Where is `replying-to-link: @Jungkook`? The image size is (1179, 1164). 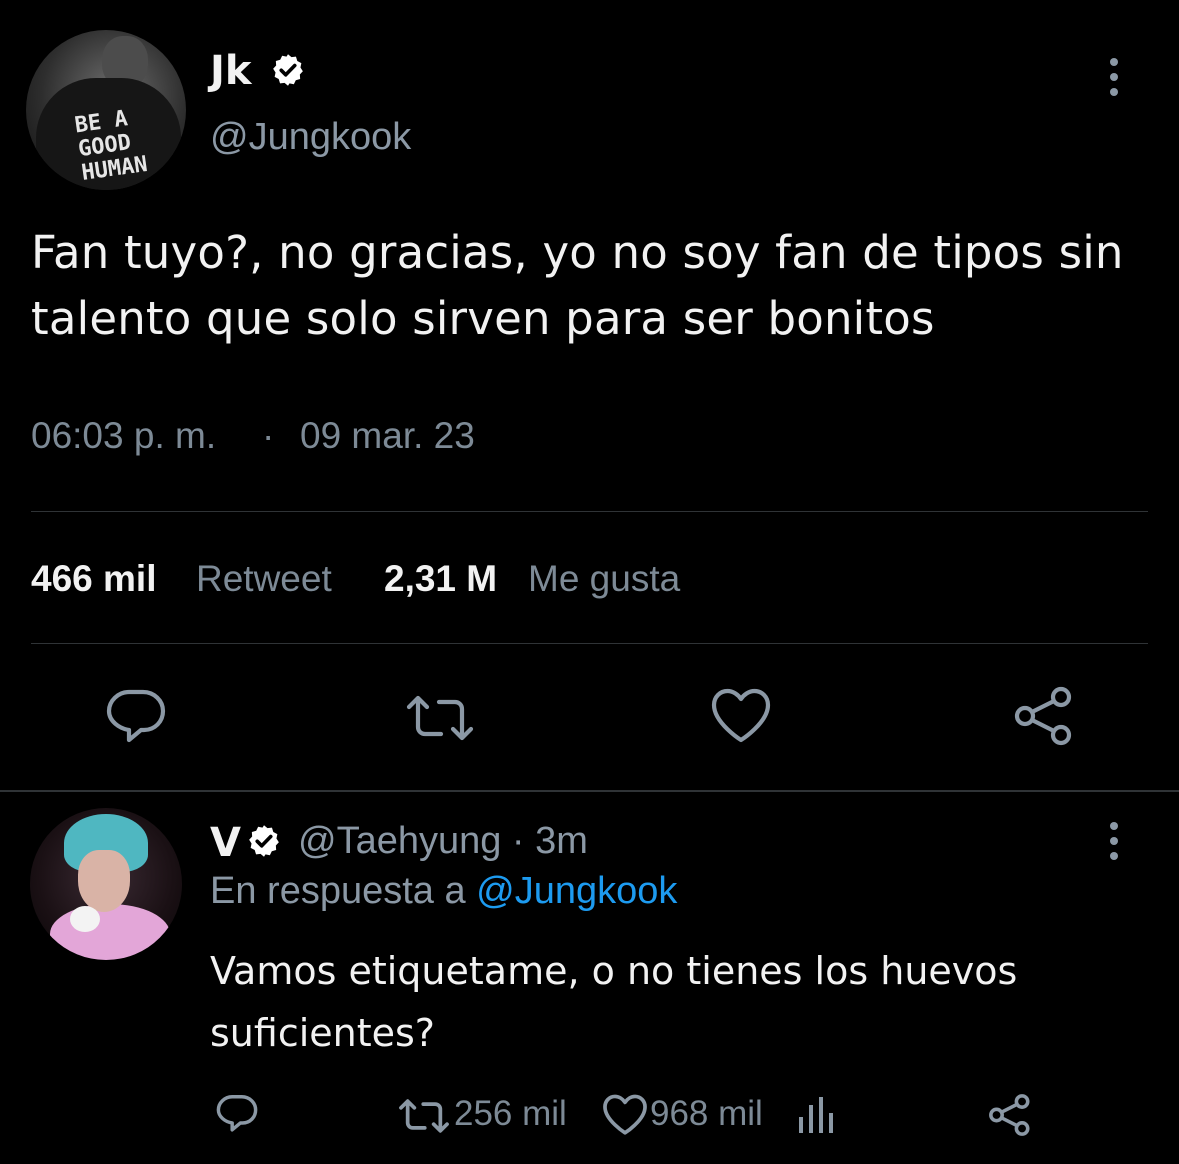 replying-to-link: @Jungkook is located at coordinates (576, 891).